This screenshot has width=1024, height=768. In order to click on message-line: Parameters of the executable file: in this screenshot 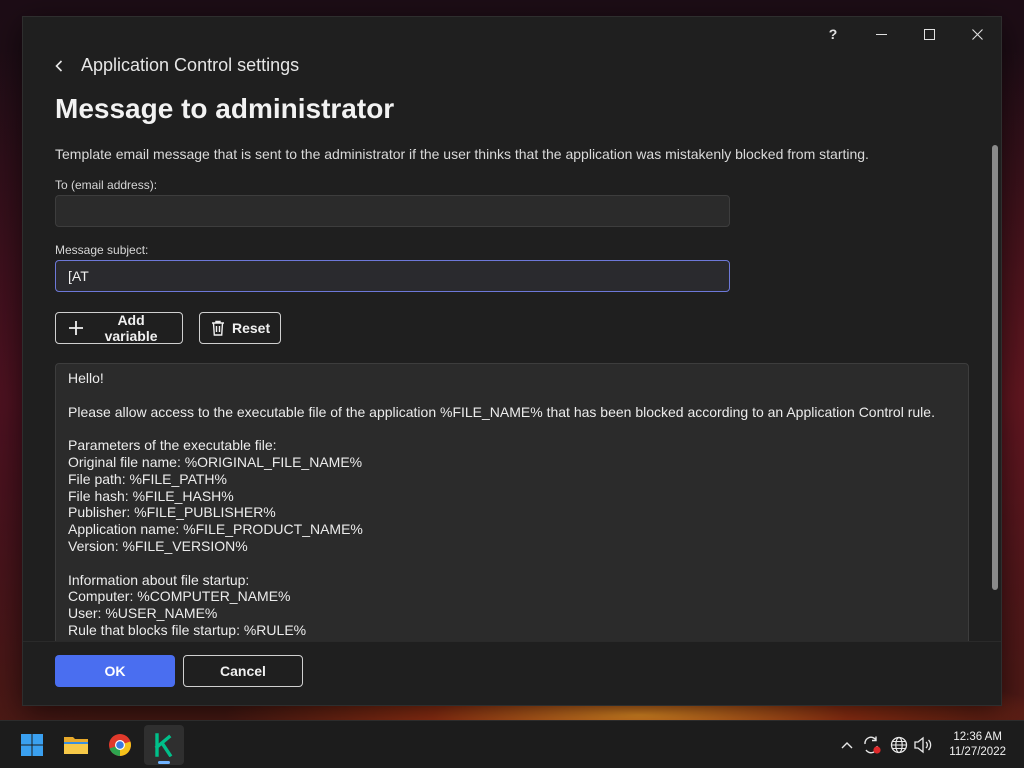, I will do `click(172, 445)`.